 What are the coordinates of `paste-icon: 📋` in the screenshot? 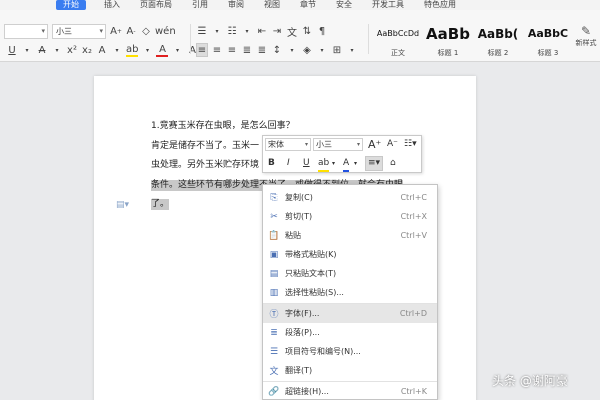 It's located at (274, 235).